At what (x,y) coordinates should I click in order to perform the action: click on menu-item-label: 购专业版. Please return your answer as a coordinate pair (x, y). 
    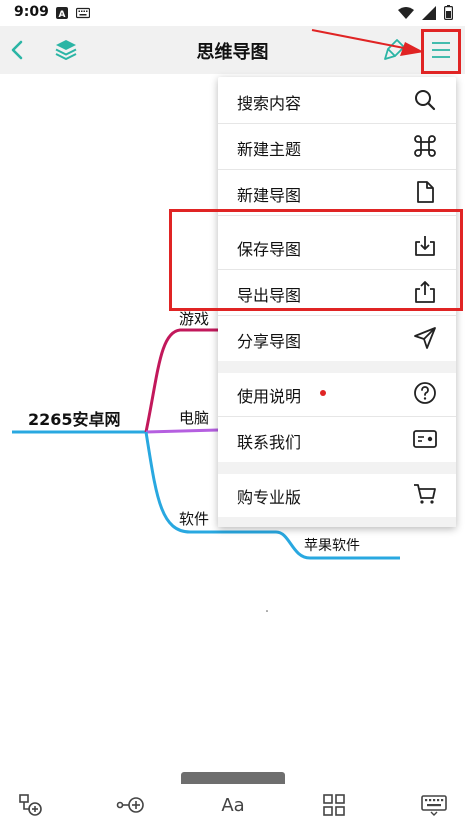
    Looking at the image, I should click on (269, 497).